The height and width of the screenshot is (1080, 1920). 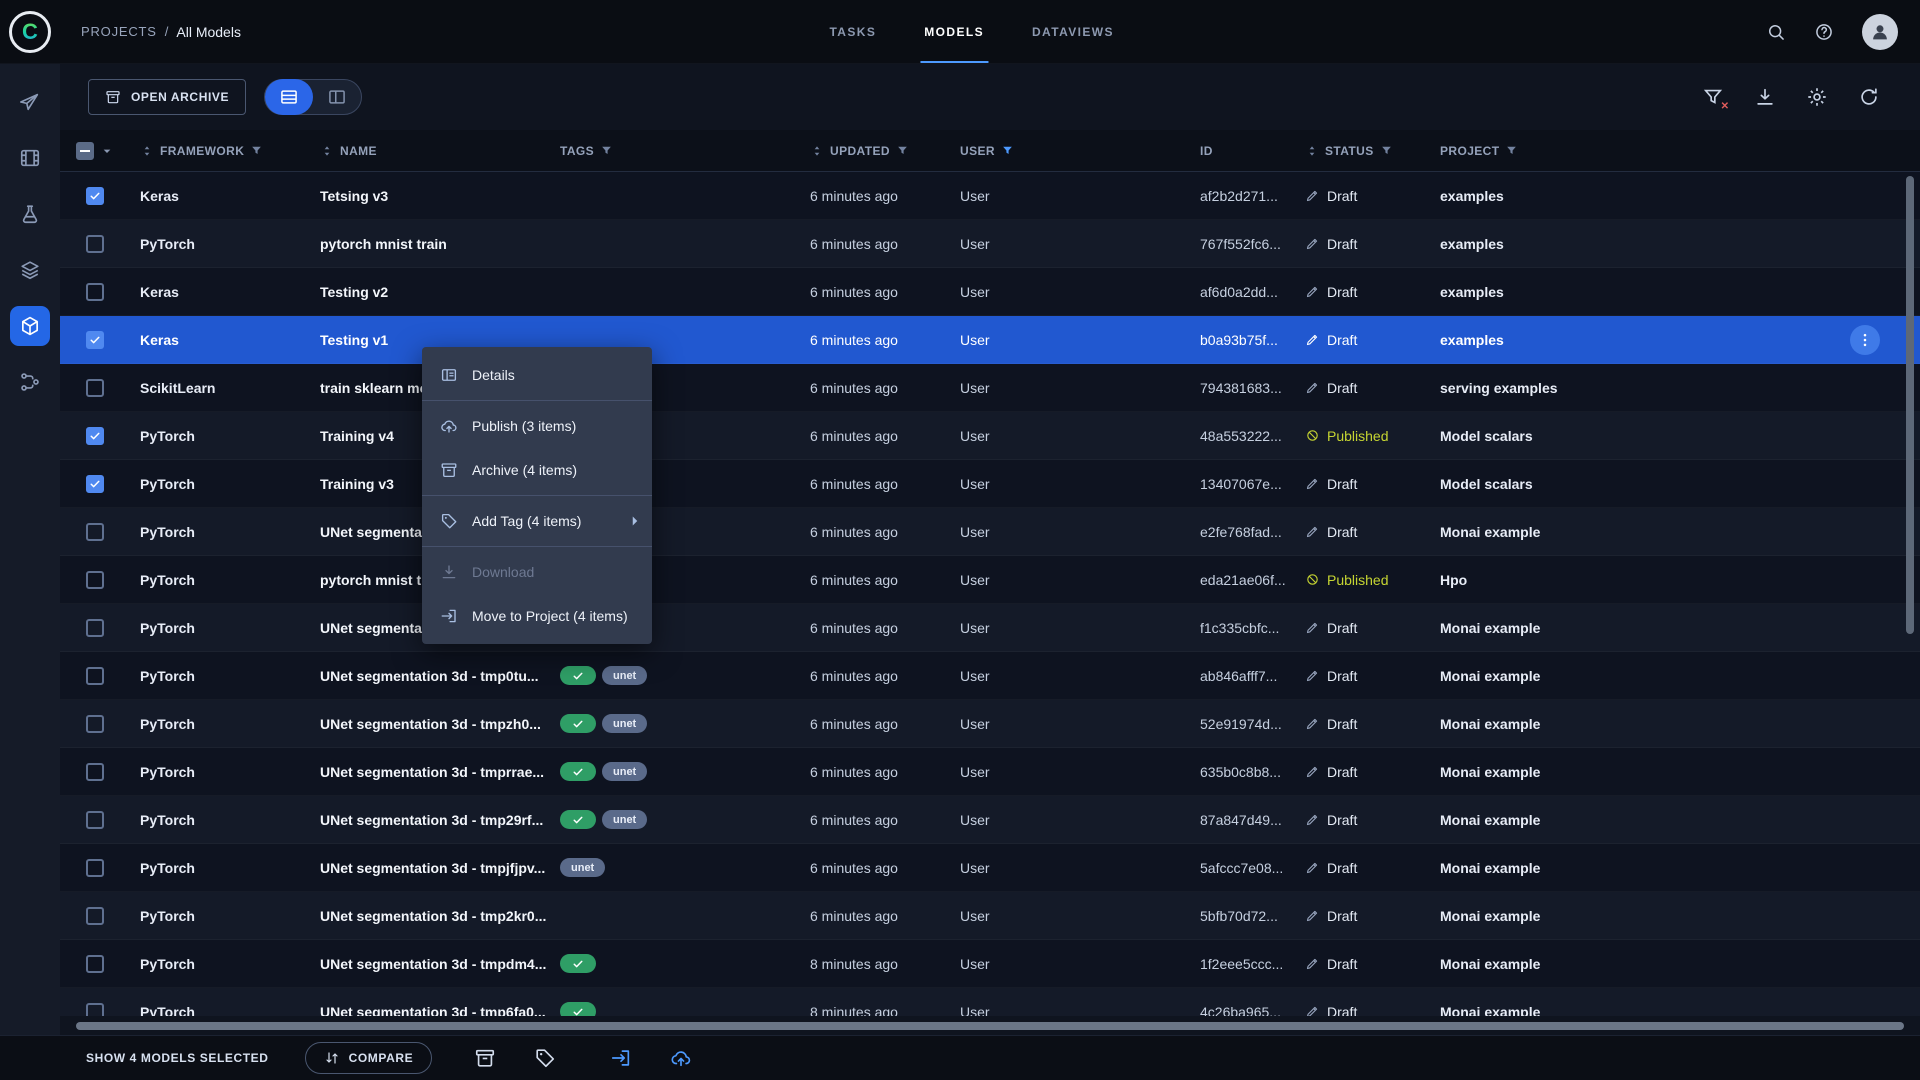 What do you see at coordinates (537, 546) in the screenshot?
I see `menu-divider` at bounding box center [537, 546].